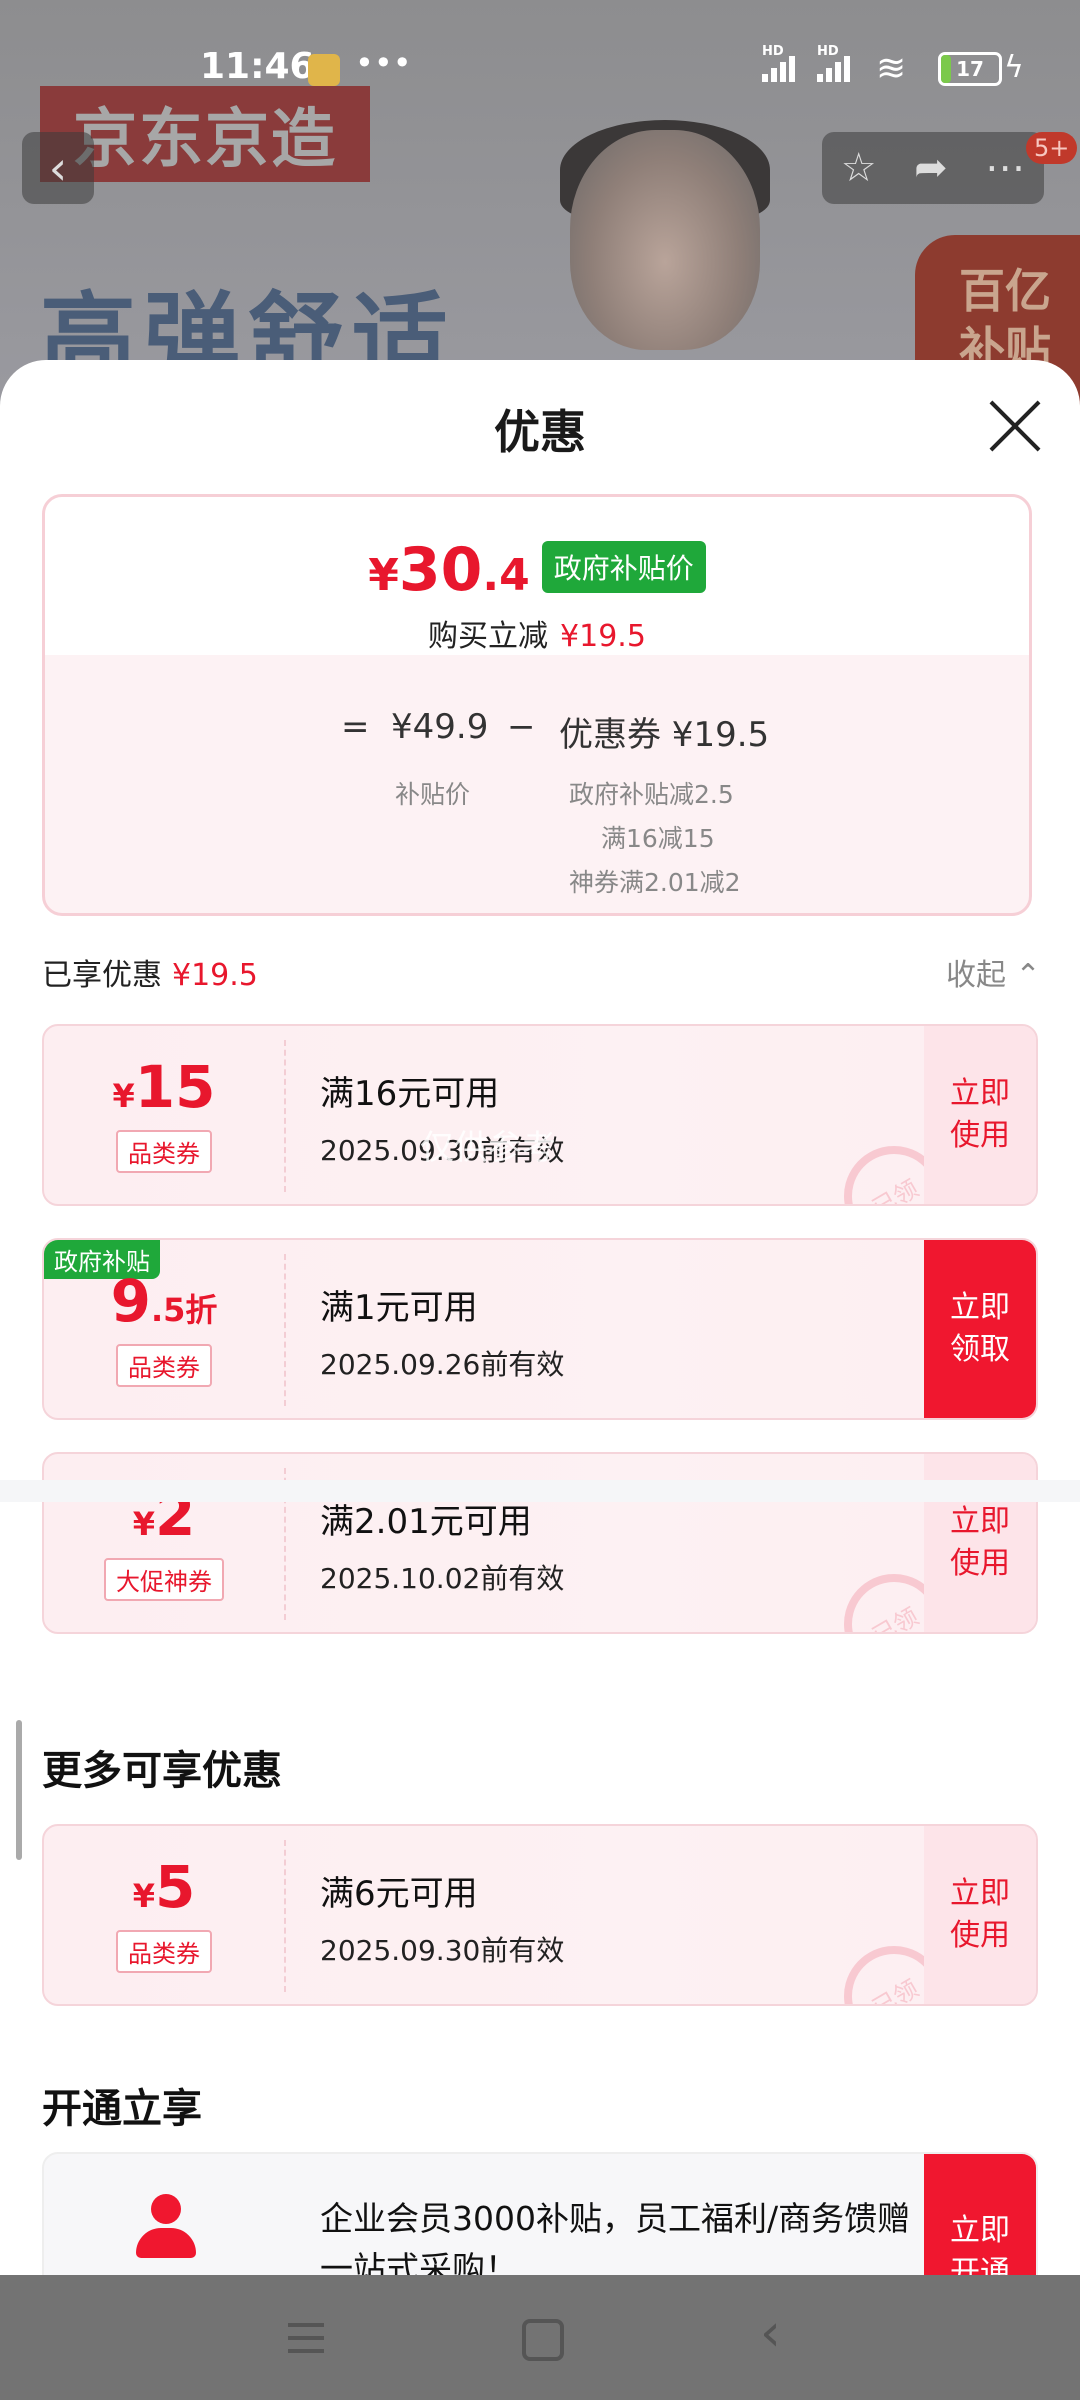 The height and width of the screenshot is (2400, 1080). Describe the element at coordinates (664, 735) in the screenshot. I see `coupon-total: 优惠券 ¥19.5` at that location.